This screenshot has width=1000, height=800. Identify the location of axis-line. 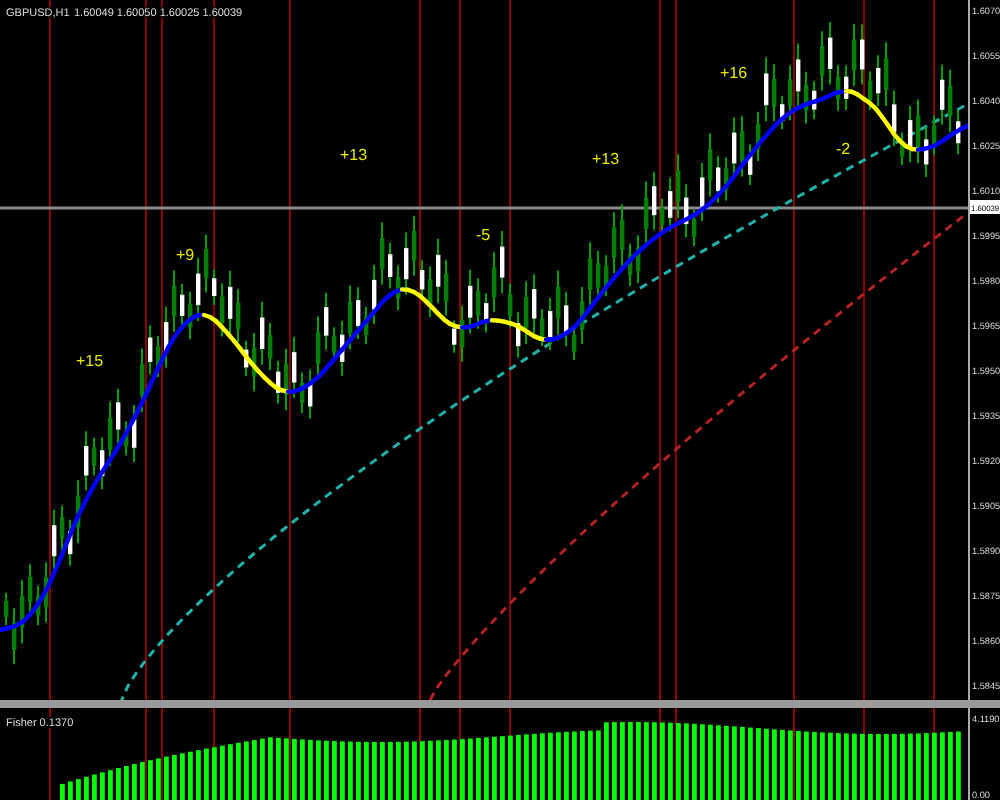
(969, 754).